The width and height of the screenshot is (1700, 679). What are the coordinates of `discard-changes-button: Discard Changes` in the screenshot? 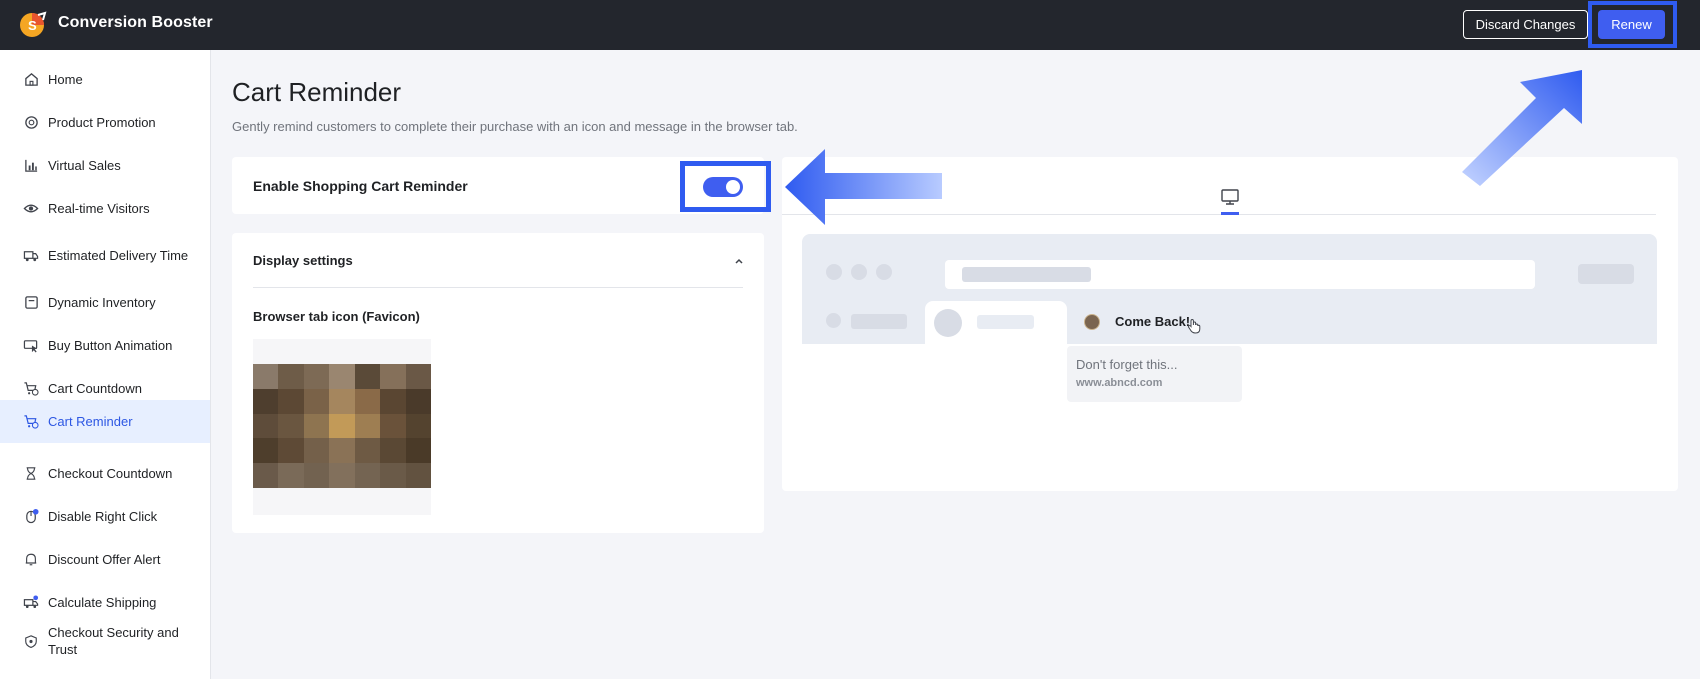 It's located at (1525, 24).